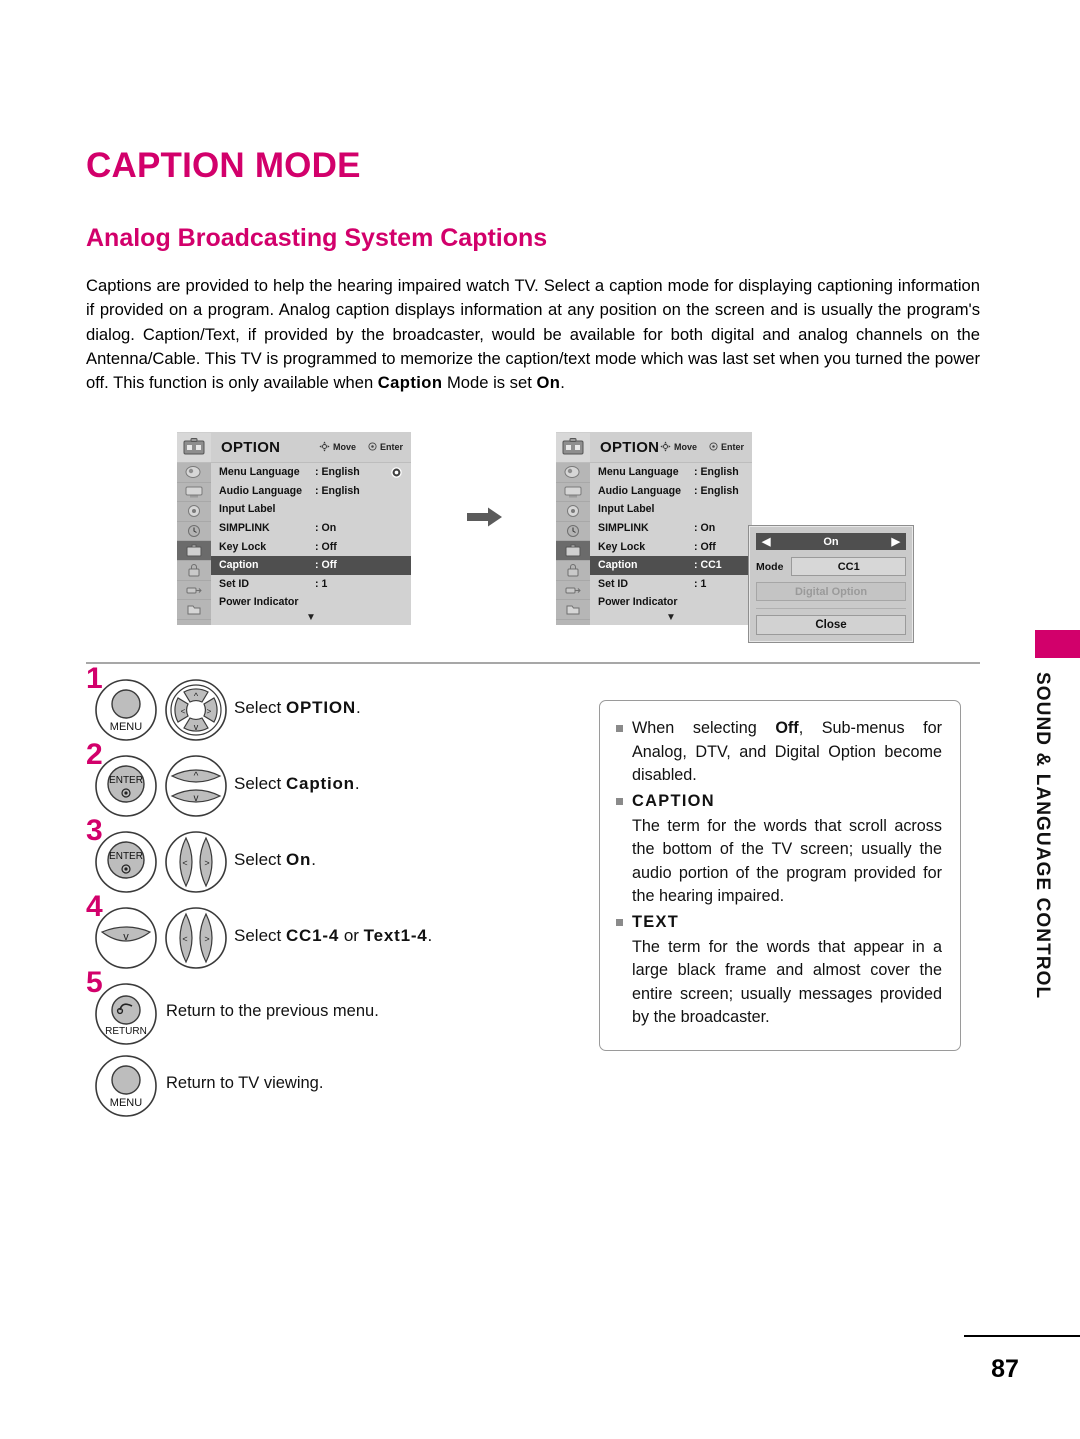 This screenshot has height=1439, width=1080. What do you see at coordinates (702, 447) in the screenshot?
I see `osd-hints-after: Move Enter` at bounding box center [702, 447].